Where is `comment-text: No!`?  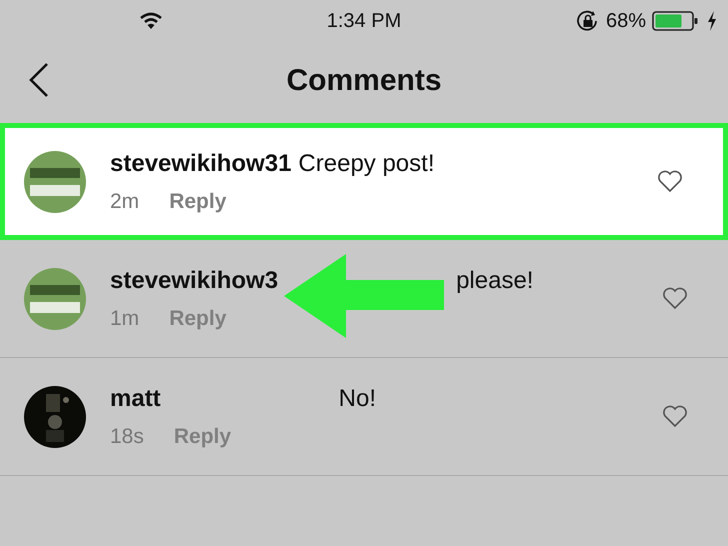
comment-text: No! is located at coordinates (357, 398).